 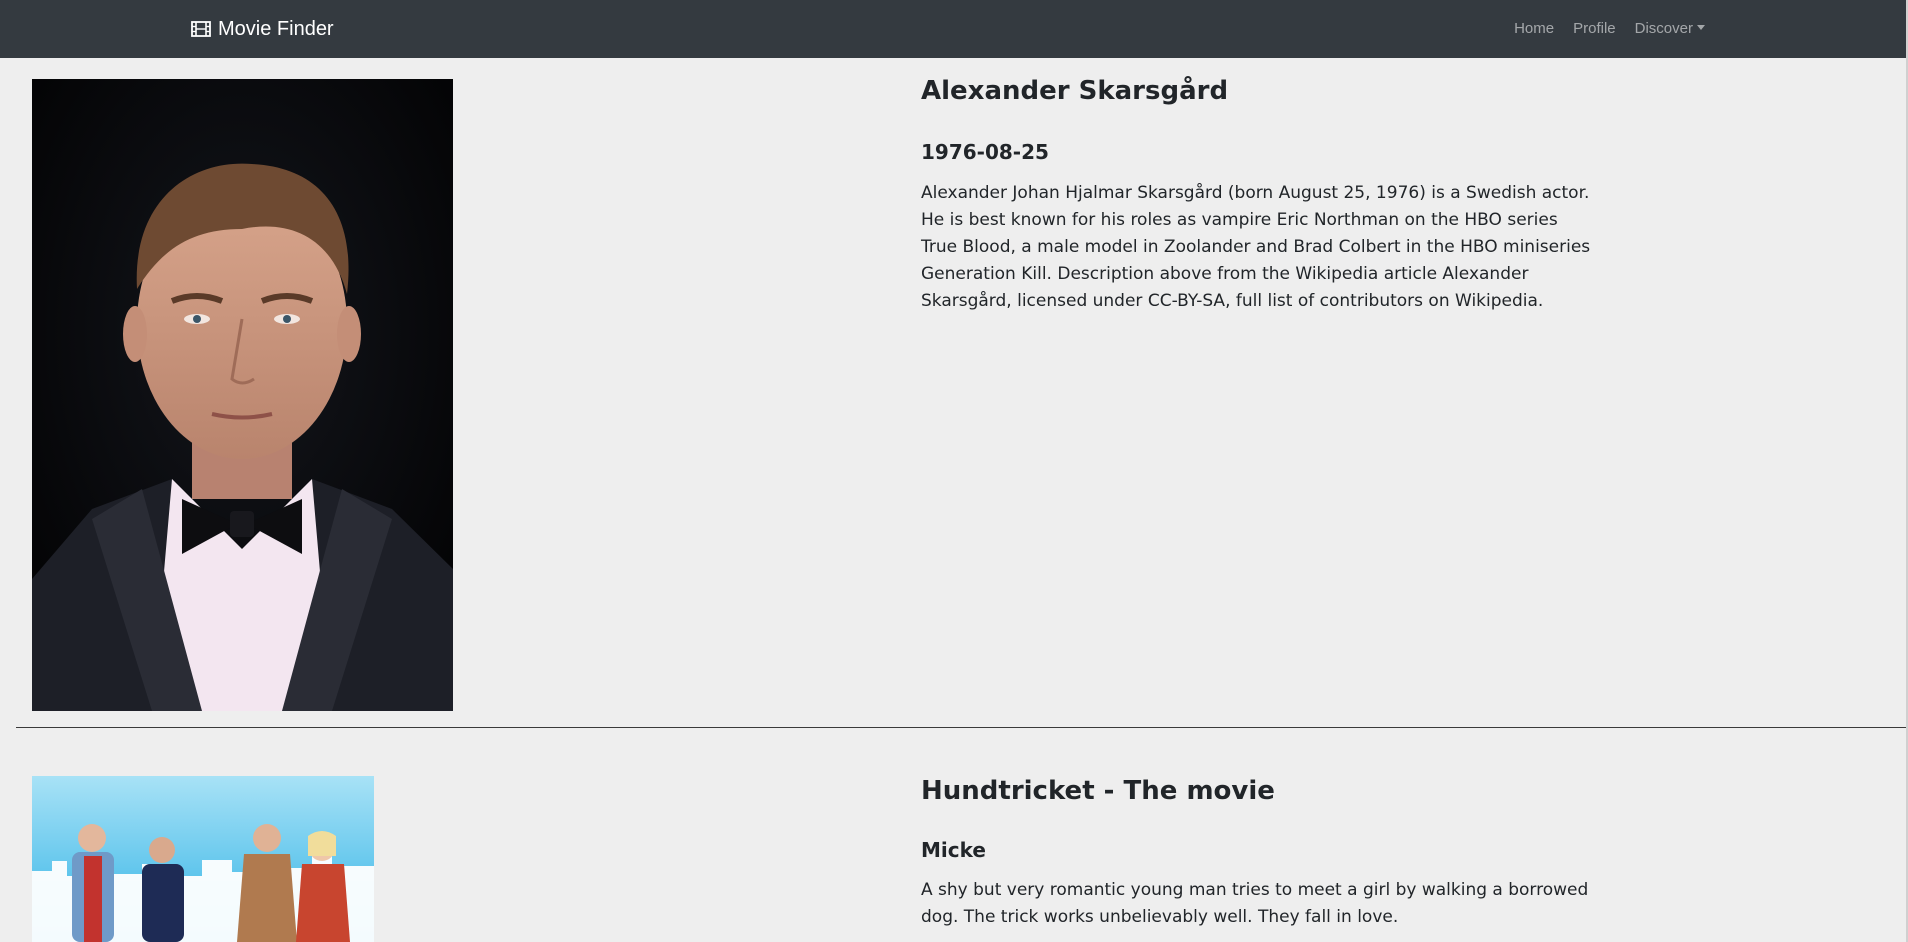 I want to click on nav-profile-link: Profile, so click(x=1594, y=28).